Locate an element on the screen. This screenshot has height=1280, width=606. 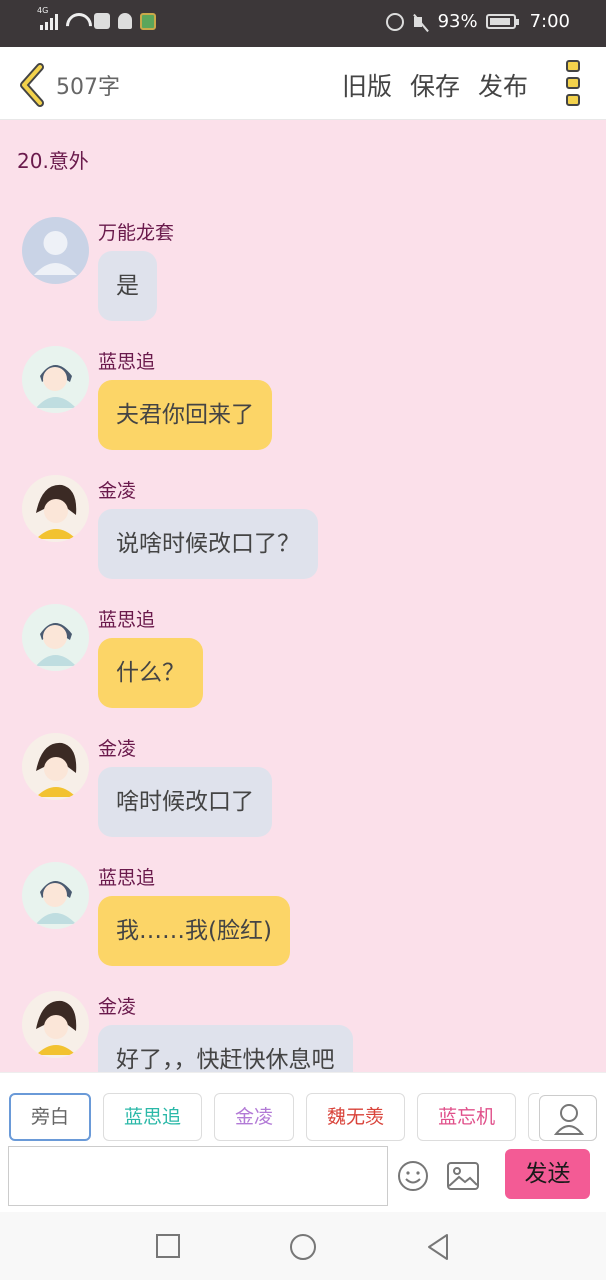
role-chip: 金凌 is located at coordinates (254, 1117).